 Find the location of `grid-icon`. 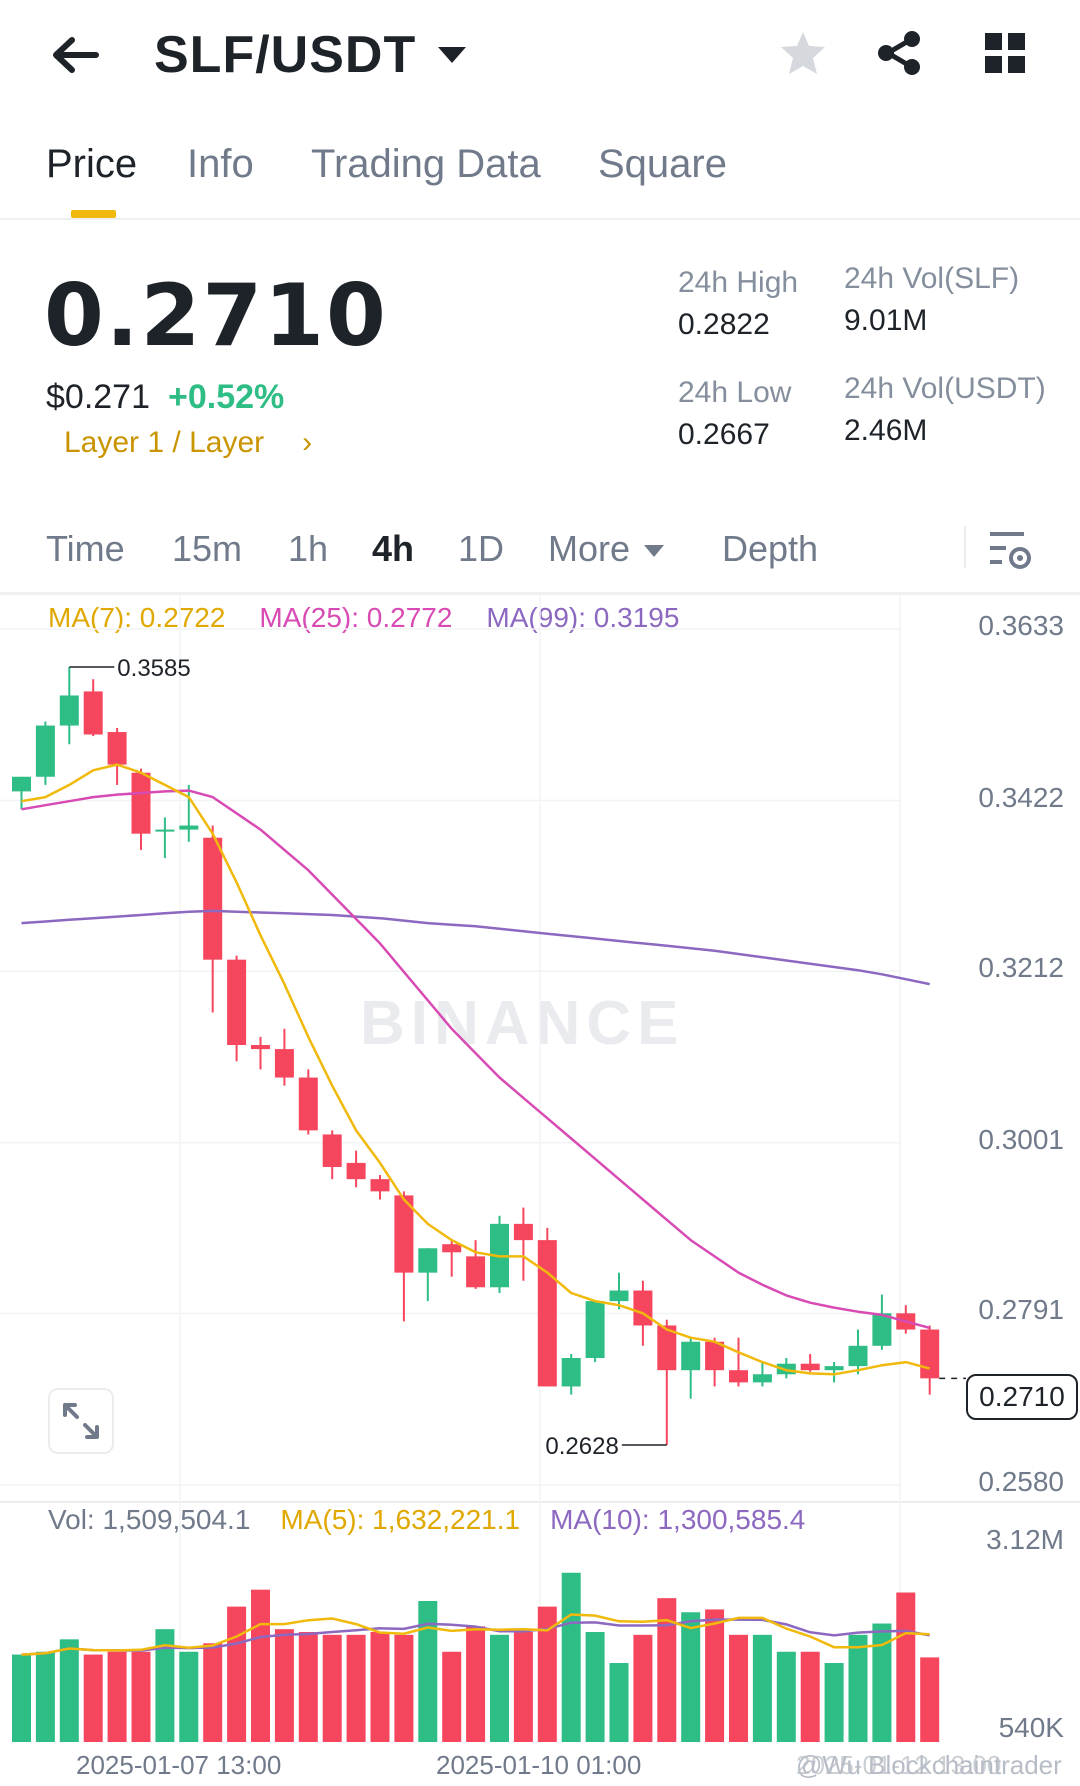

grid-icon is located at coordinates (1005, 53).